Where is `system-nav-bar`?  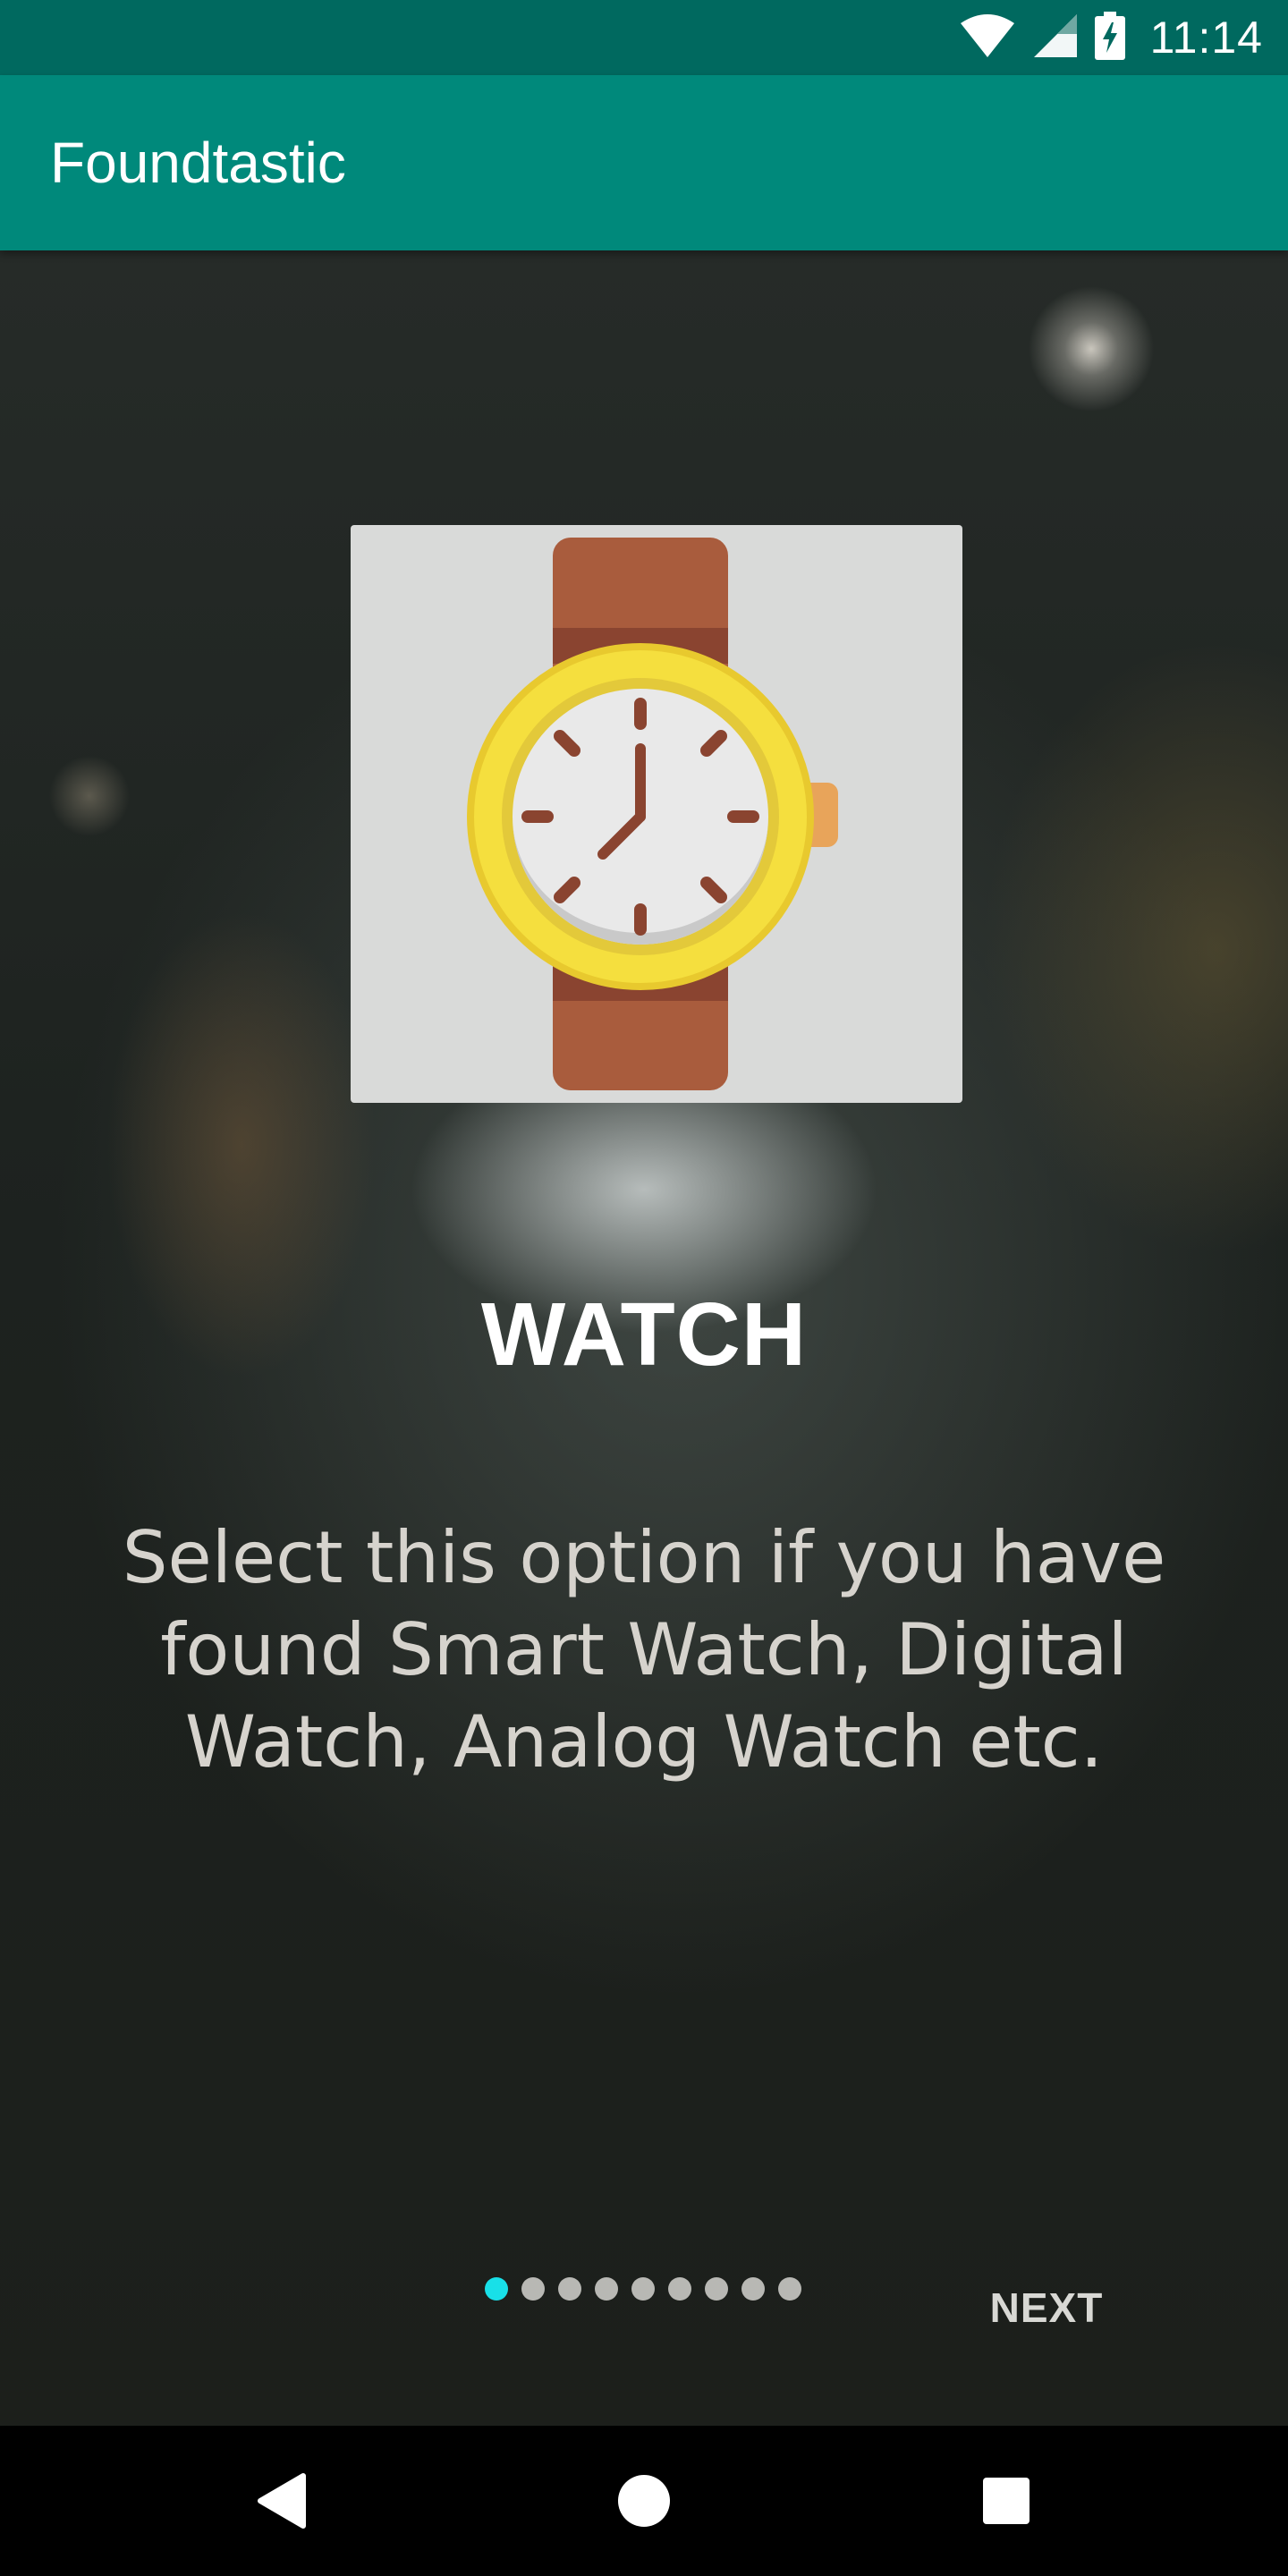
system-nav-bar is located at coordinates (644, 2501).